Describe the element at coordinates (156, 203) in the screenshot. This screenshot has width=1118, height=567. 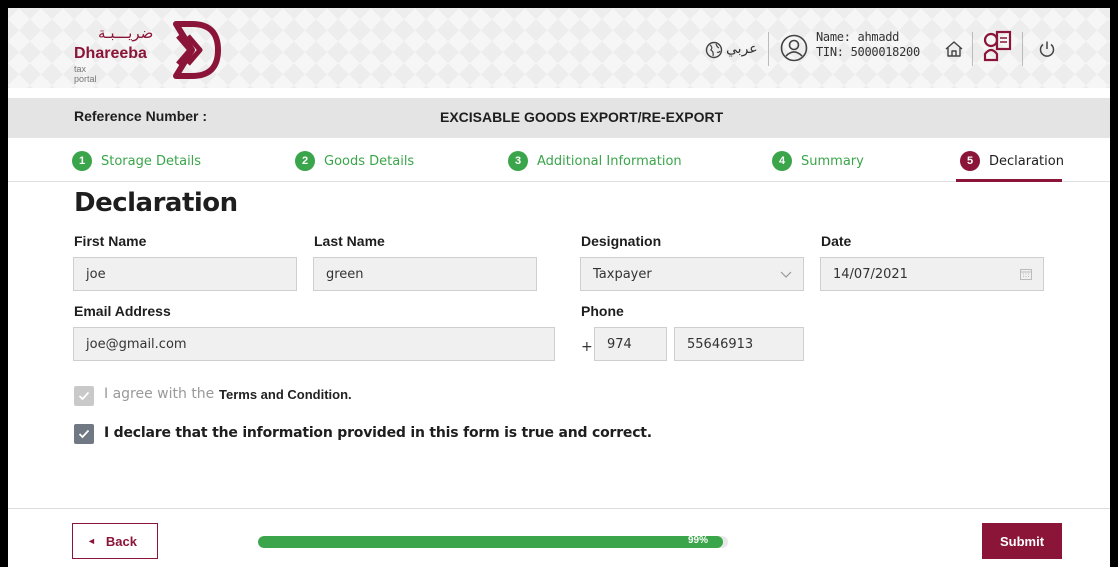
I see `section-title: Declaration` at that location.